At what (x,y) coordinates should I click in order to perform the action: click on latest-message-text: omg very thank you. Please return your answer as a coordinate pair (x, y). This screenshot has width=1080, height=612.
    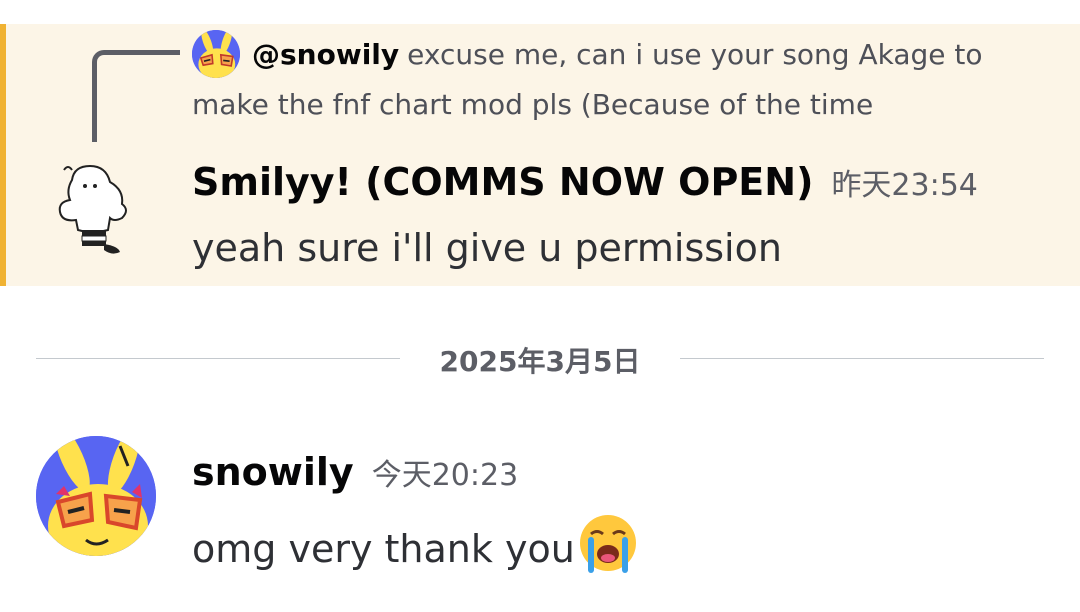
    Looking at the image, I should click on (383, 549).